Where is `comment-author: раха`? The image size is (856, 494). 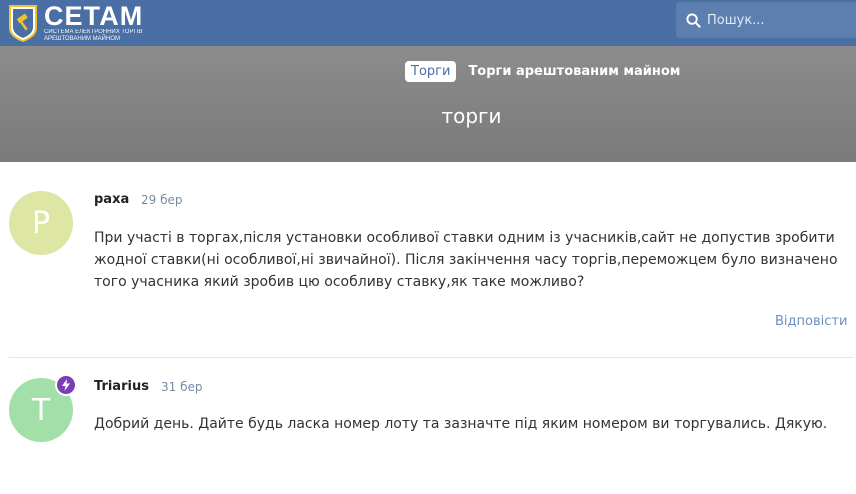 comment-author: раха is located at coordinates (111, 199).